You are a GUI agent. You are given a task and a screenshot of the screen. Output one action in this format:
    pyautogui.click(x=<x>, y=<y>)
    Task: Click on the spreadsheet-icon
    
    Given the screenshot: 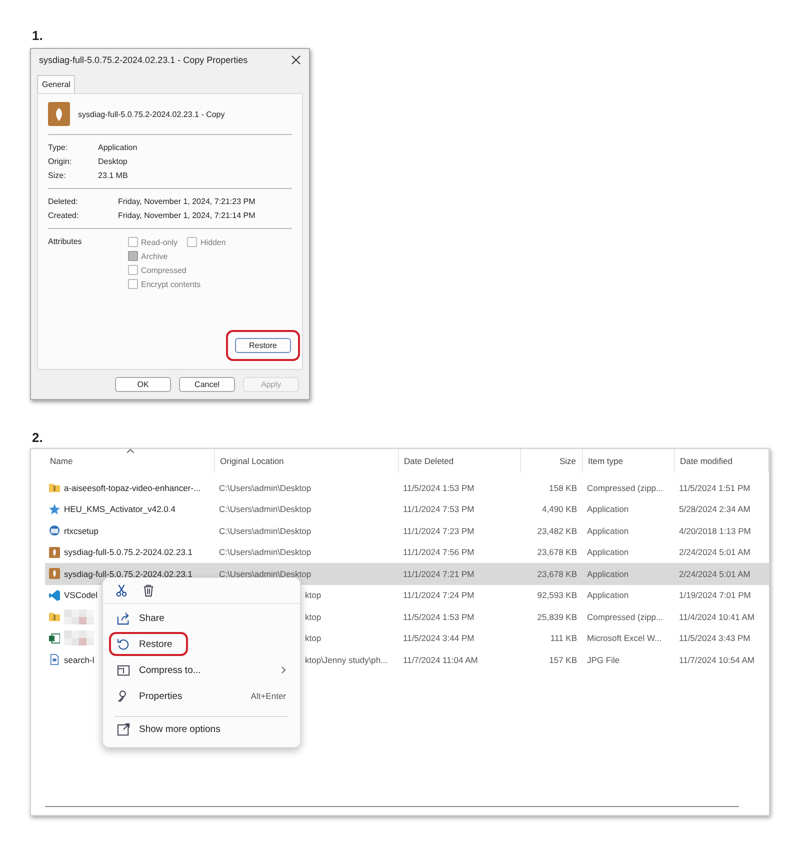 What is the action you would take?
    pyautogui.click(x=54, y=638)
    